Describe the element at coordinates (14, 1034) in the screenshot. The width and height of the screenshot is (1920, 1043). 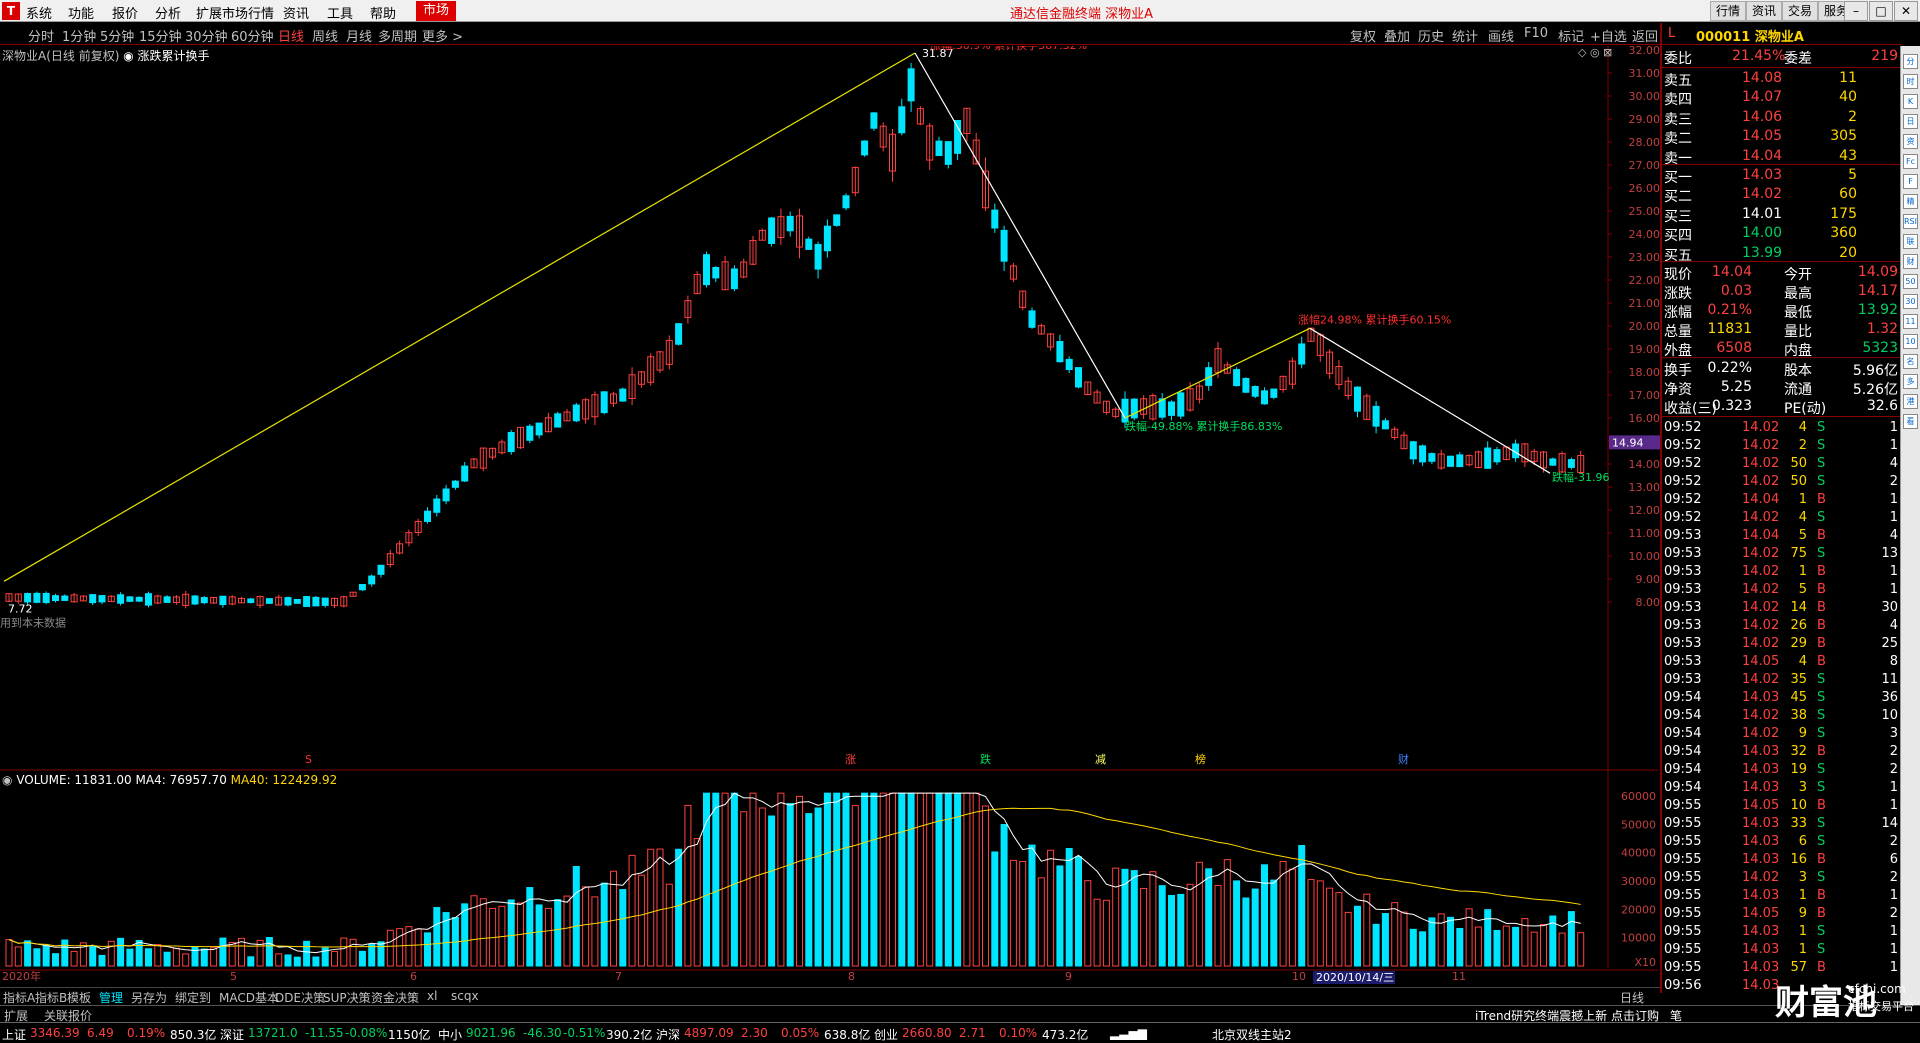
I see `index-name: 上证` at that location.